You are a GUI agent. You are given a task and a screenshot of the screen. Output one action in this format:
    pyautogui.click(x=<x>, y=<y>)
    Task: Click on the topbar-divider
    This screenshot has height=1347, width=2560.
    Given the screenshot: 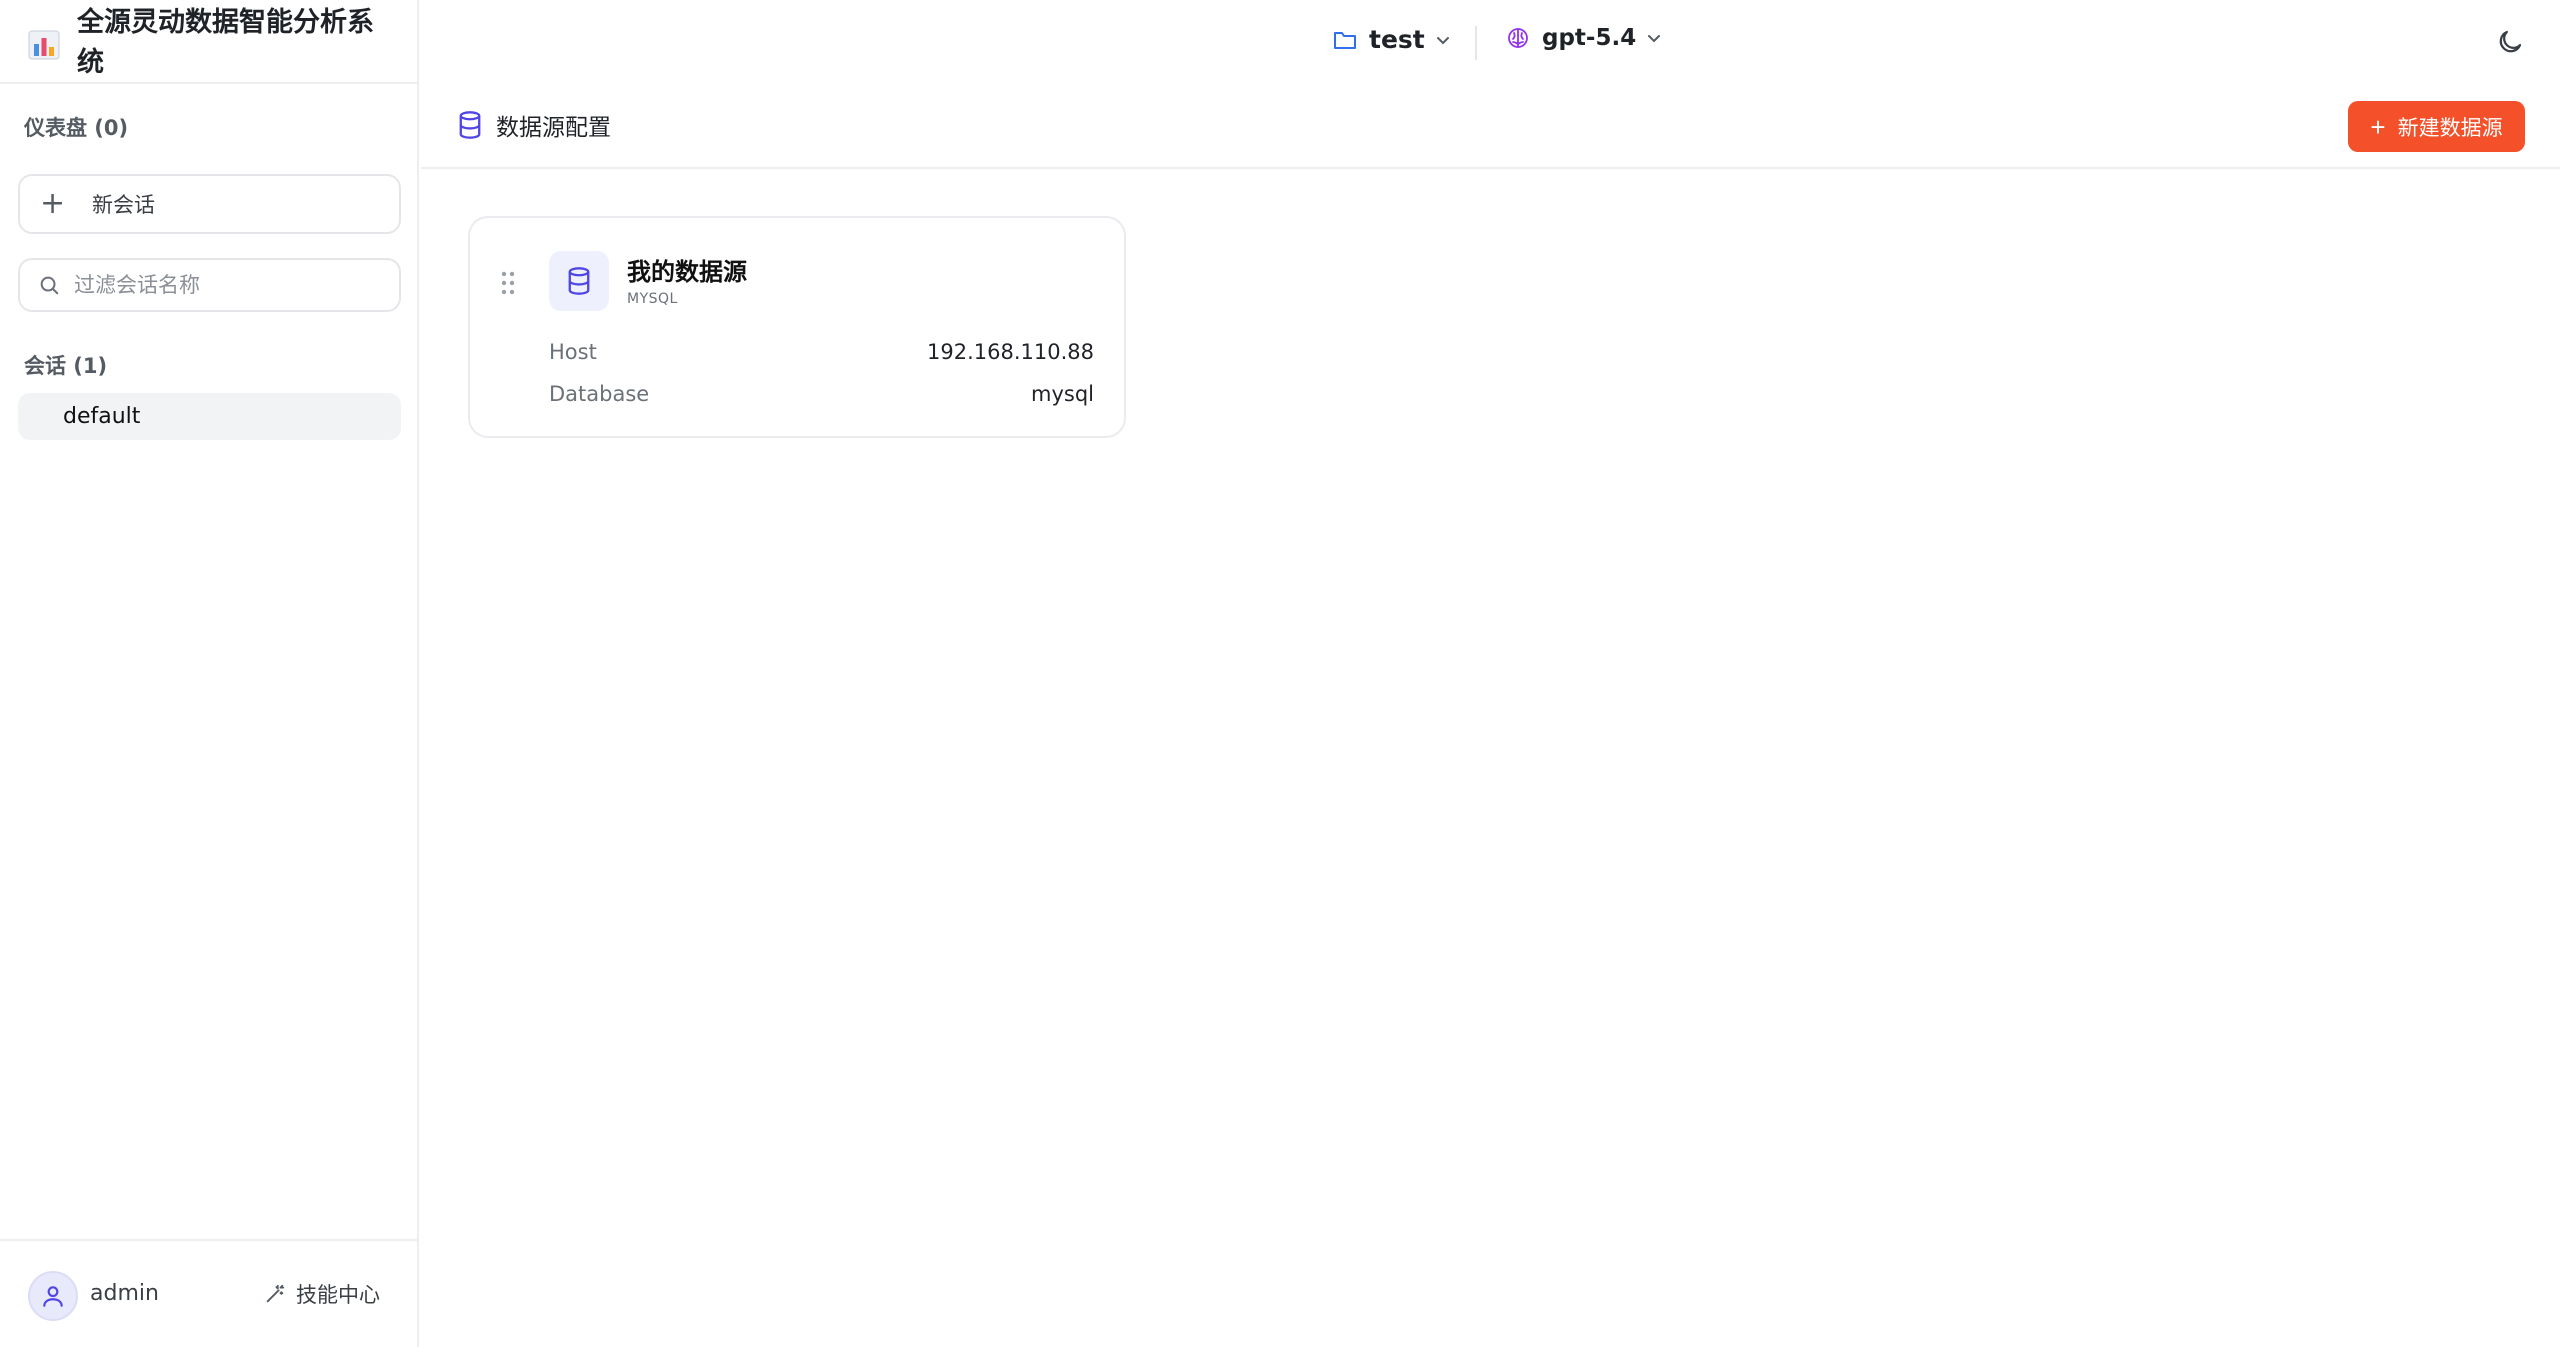 What is the action you would take?
    pyautogui.click(x=1476, y=43)
    